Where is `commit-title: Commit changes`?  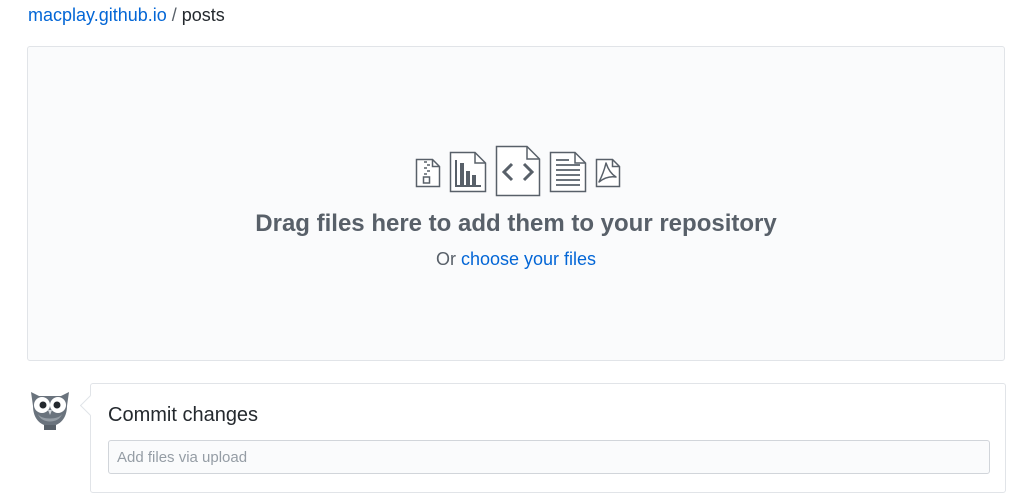
commit-title: Commit changes is located at coordinates (183, 415).